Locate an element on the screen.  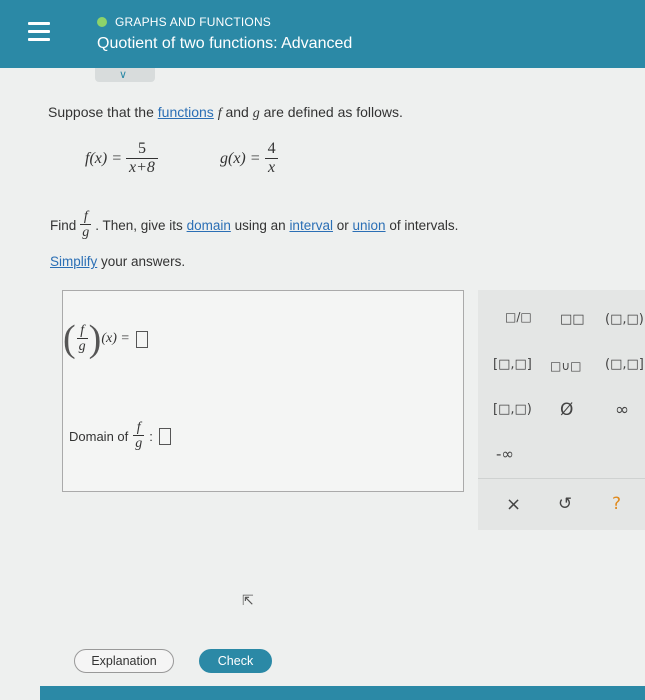
union-link: union is located at coordinates (369, 225).